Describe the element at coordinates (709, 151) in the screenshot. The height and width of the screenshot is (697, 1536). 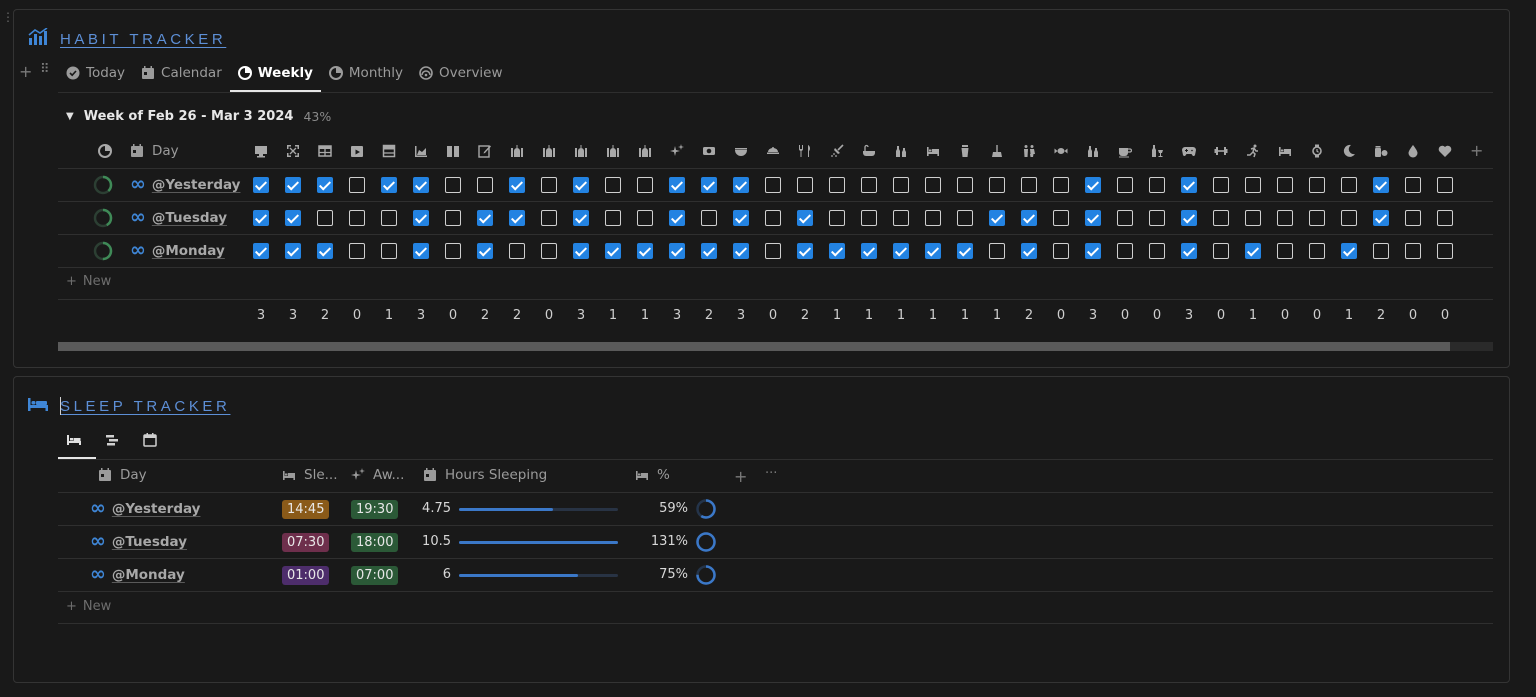
I see `eye-icon` at that location.